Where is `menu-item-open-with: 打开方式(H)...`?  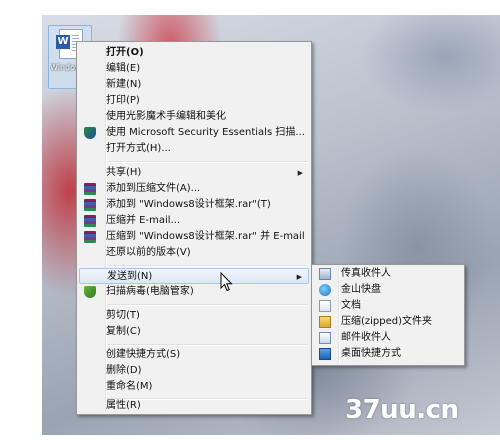
menu-item-open-with: 打开方式(H)... is located at coordinates (194, 149).